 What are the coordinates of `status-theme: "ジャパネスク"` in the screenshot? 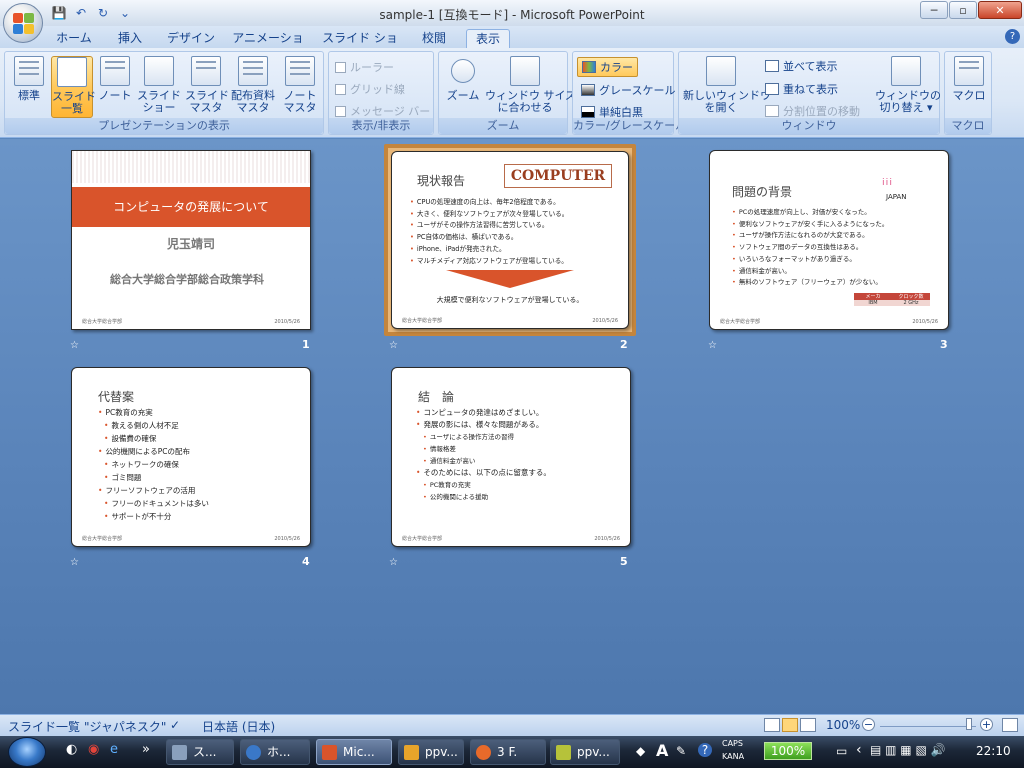 It's located at (125, 726).